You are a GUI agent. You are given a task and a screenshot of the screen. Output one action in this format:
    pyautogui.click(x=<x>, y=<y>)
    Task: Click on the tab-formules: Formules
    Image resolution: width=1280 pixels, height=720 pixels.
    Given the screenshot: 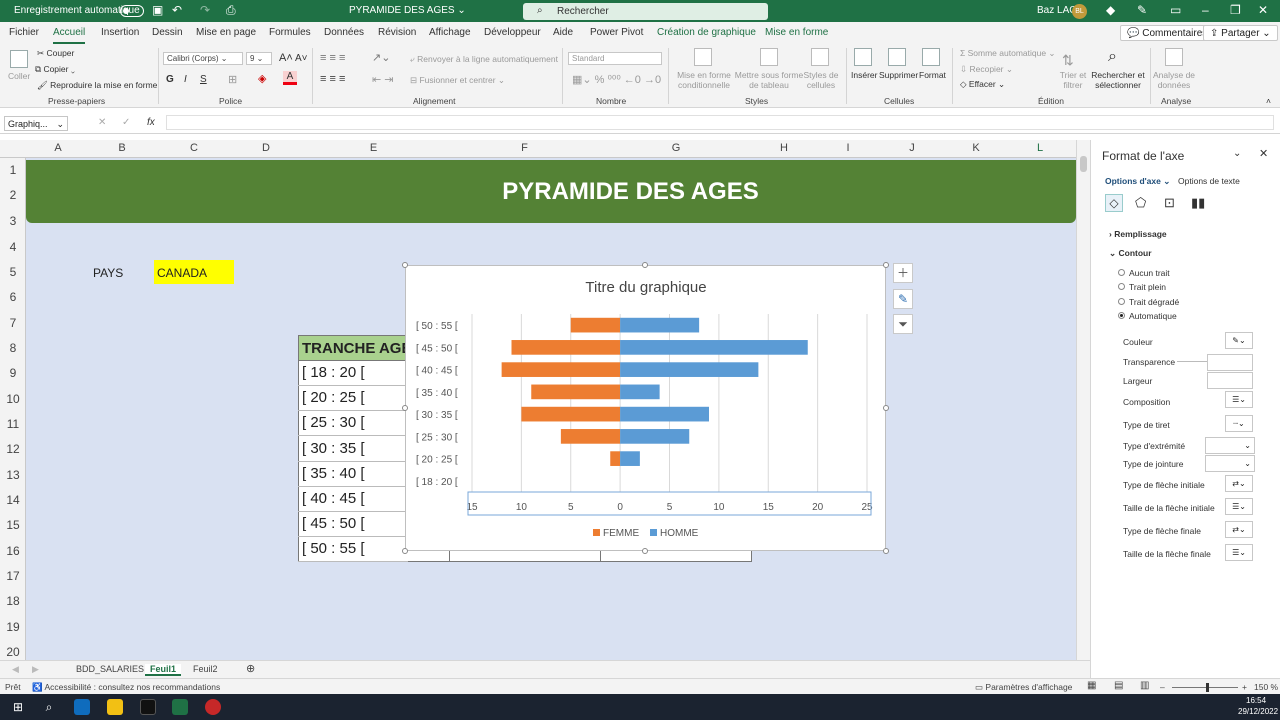 What is the action you would take?
    pyautogui.click(x=290, y=32)
    